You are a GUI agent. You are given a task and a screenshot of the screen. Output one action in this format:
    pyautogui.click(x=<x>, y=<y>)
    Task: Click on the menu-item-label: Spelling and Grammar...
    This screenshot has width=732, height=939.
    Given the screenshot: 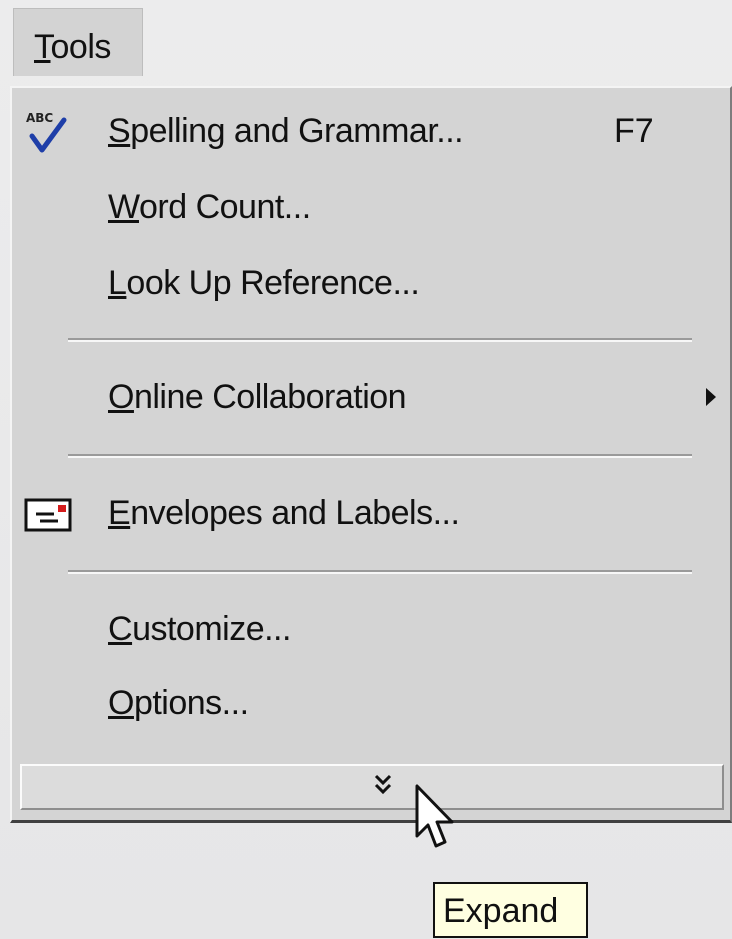 What is the action you would take?
    pyautogui.click(x=286, y=131)
    